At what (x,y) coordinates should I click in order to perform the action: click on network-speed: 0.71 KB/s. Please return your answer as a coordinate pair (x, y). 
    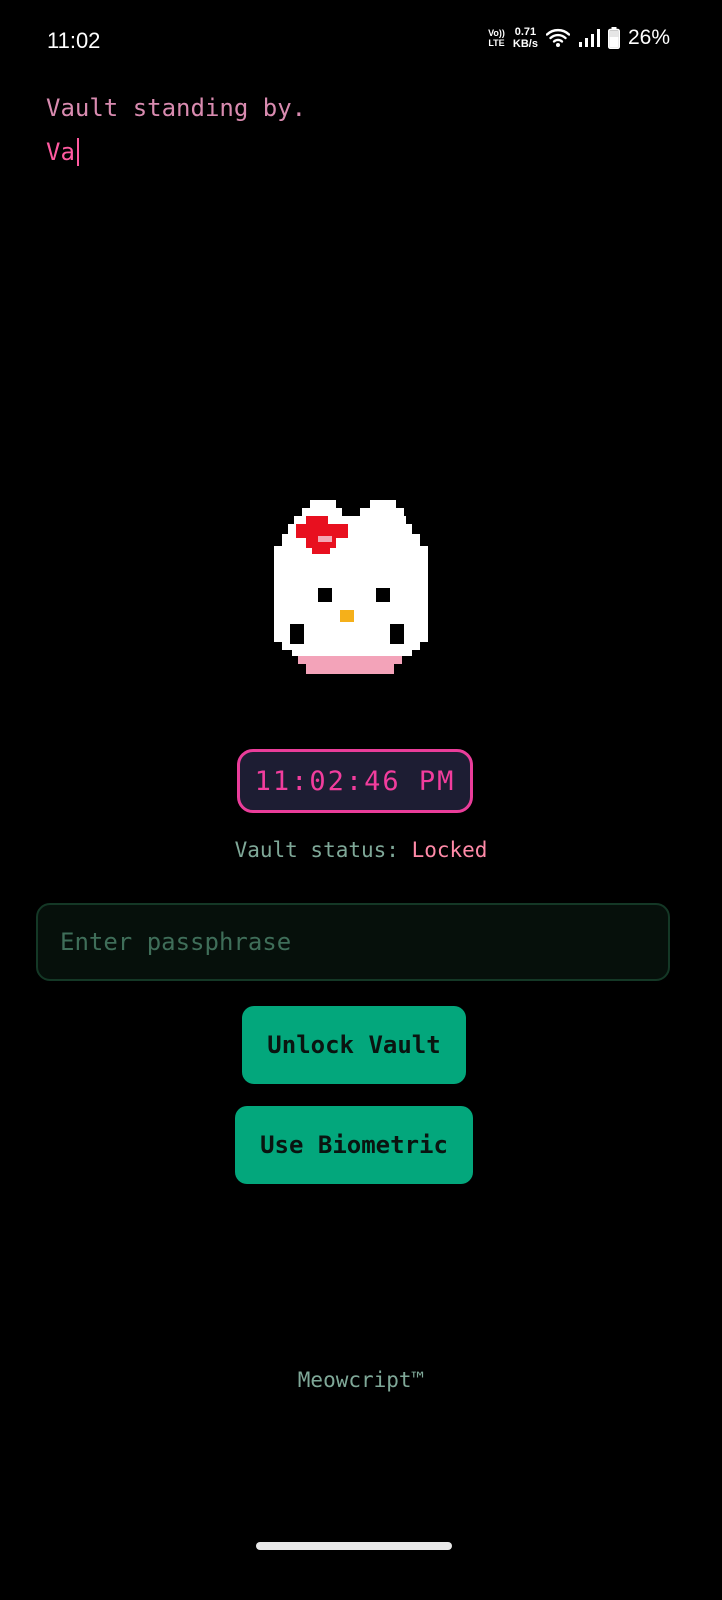
    Looking at the image, I should click on (525, 38).